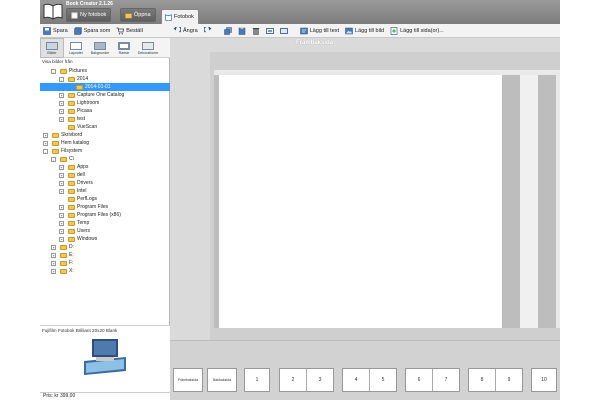 The width and height of the screenshot is (600, 400). What do you see at coordinates (208, 31) in the screenshot?
I see `redo-button` at bounding box center [208, 31].